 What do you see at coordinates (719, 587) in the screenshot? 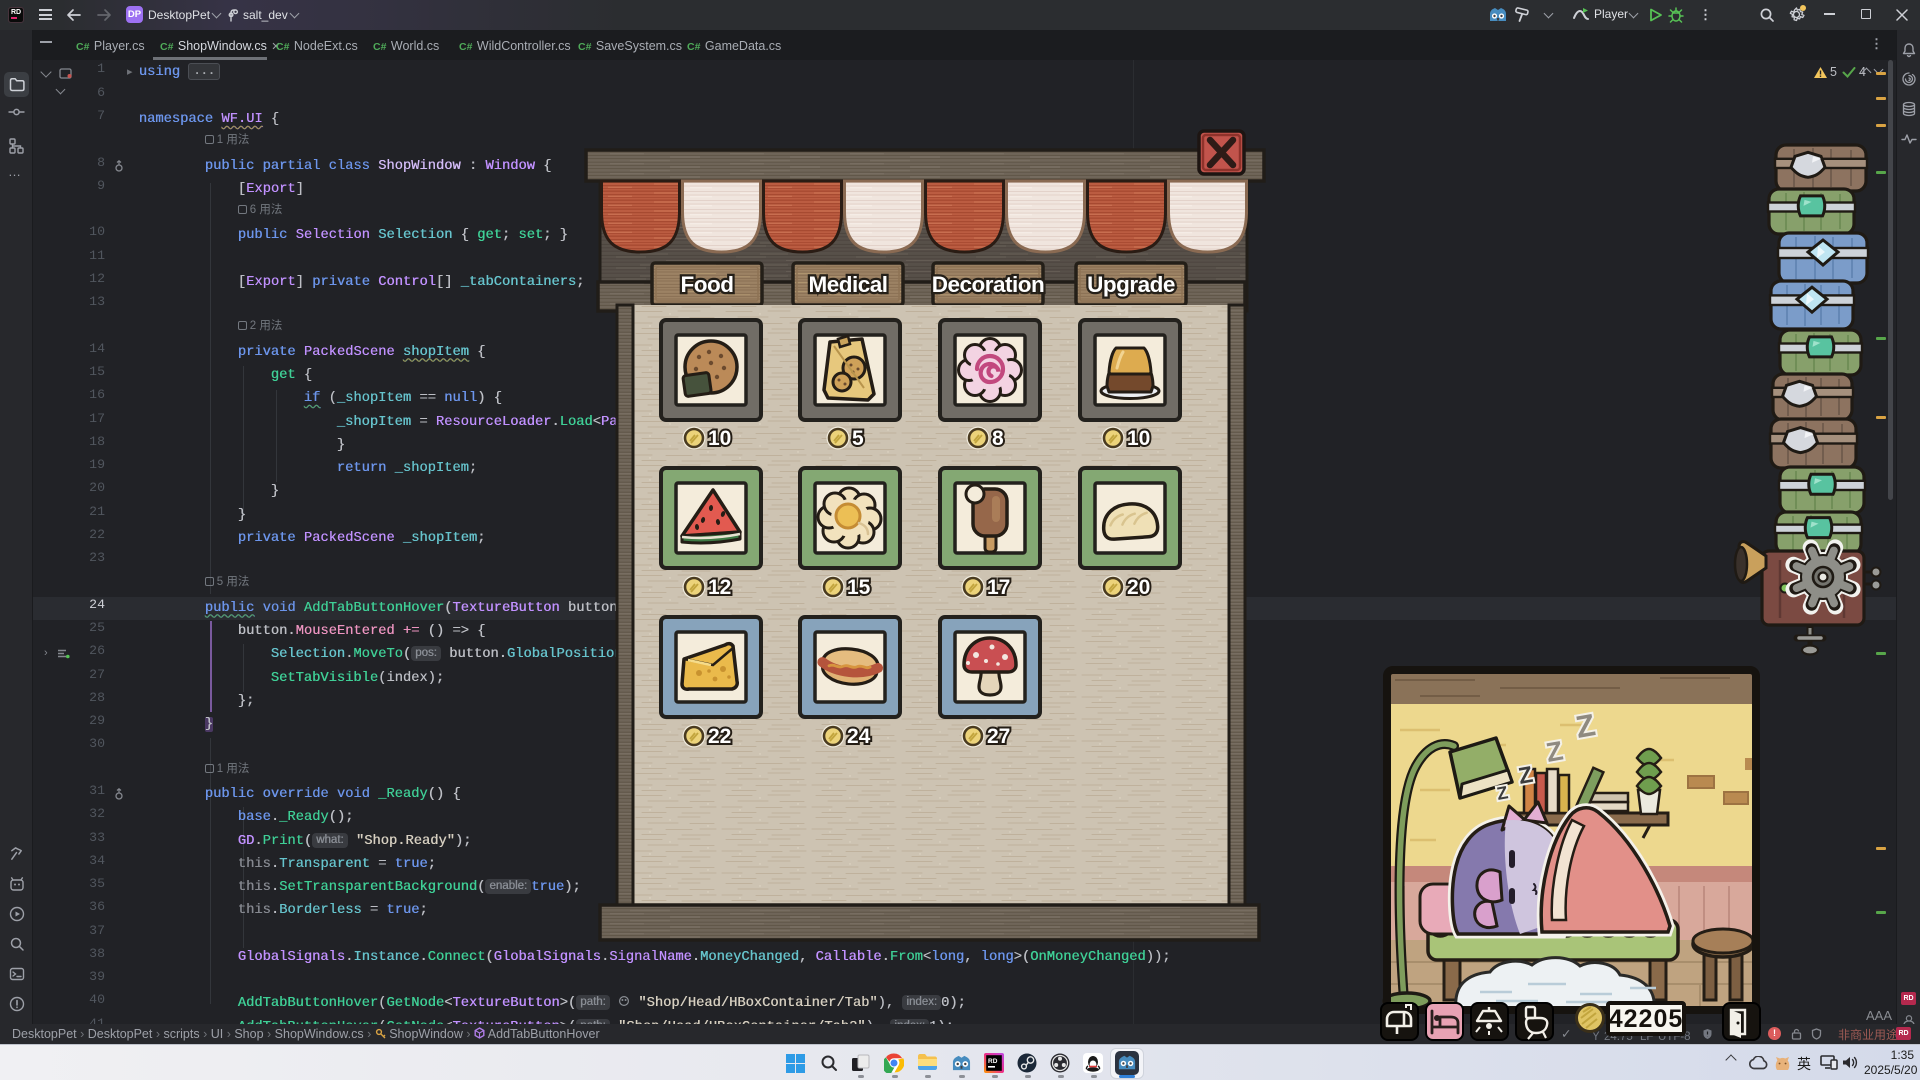
I see `svg-text: 12` at bounding box center [719, 587].